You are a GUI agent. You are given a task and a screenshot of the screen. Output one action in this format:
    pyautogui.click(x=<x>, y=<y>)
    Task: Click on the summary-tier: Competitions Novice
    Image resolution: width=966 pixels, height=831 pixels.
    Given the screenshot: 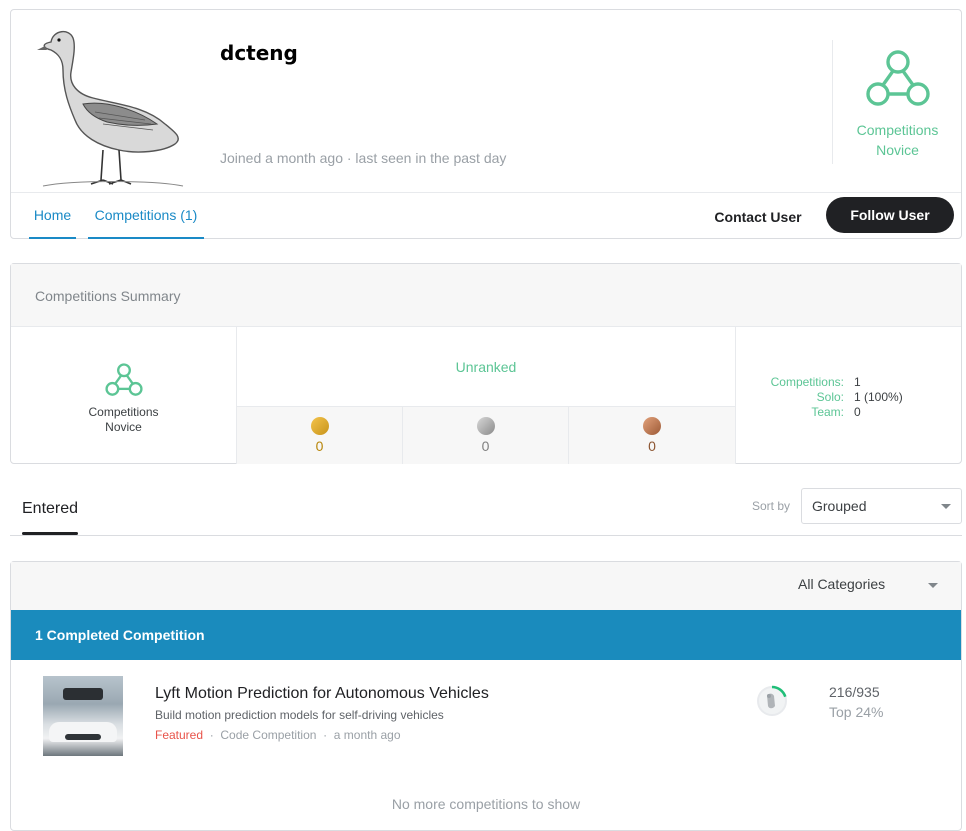 What is the action you would take?
    pyautogui.click(x=124, y=395)
    